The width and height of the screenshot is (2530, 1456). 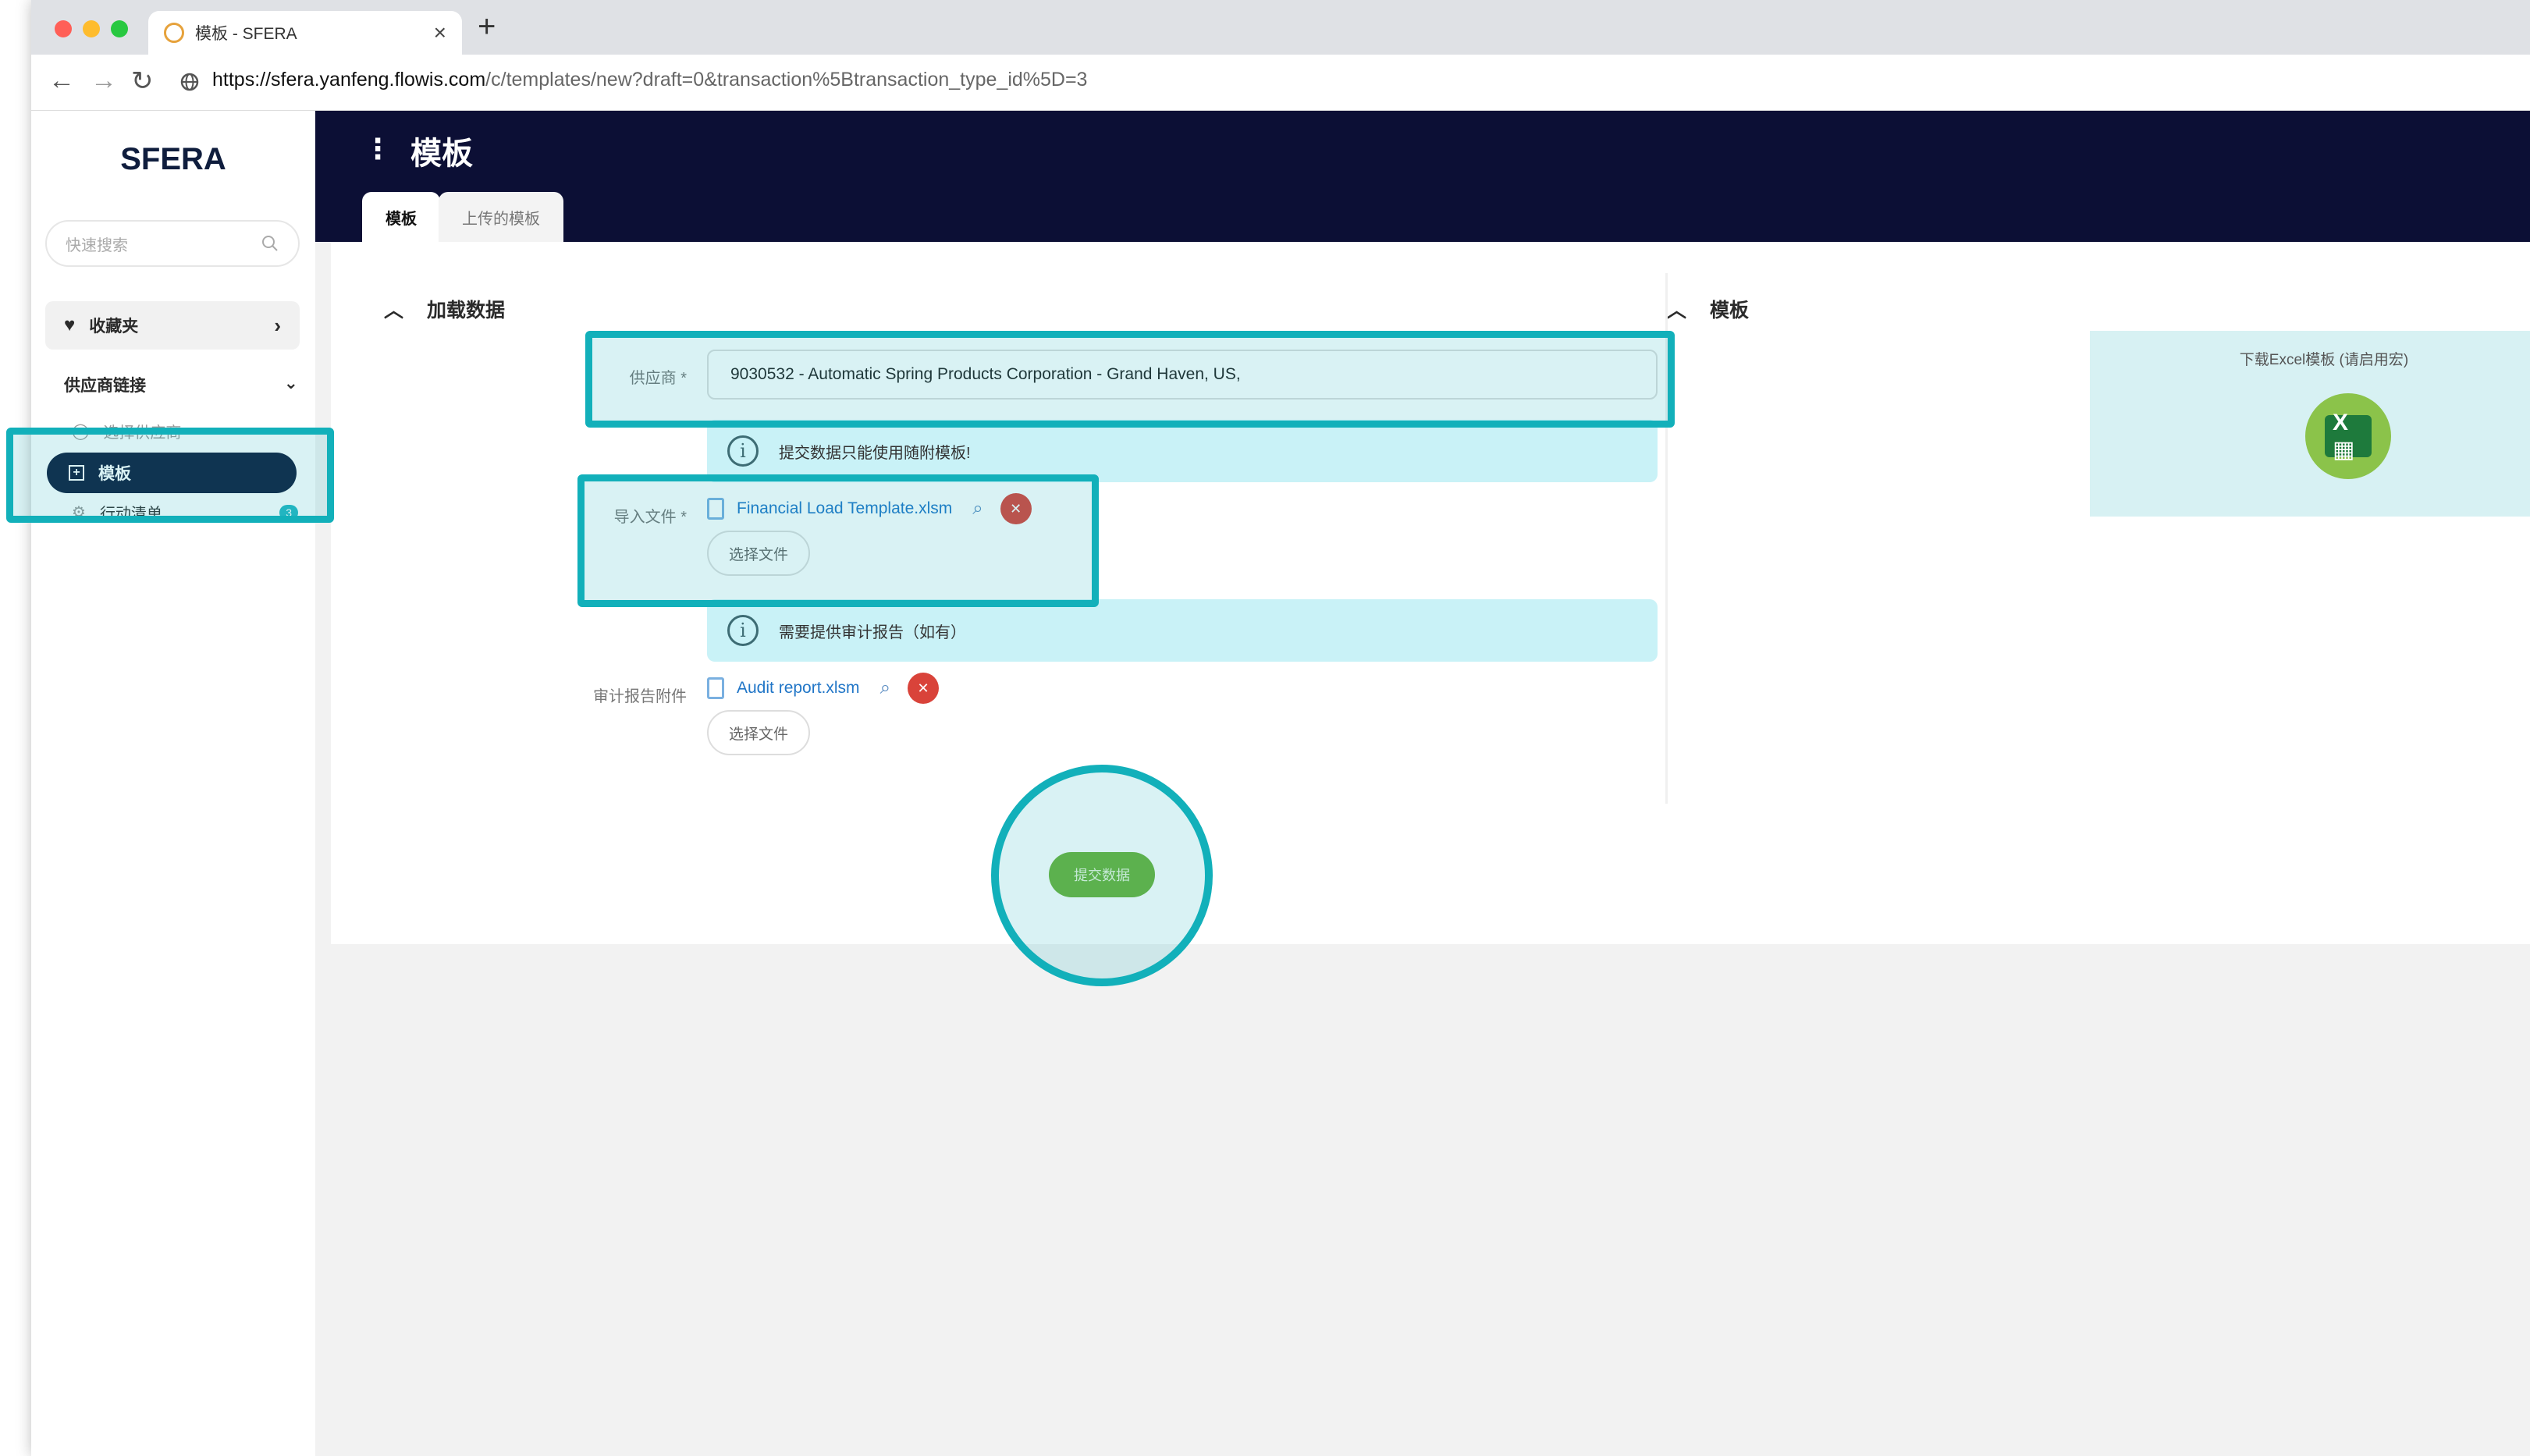 What do you see at coordinates (875, 453) in the screenshot?
I see `info-text: 提交数据只能使用随附模板!` at bounding box center [875, 453].